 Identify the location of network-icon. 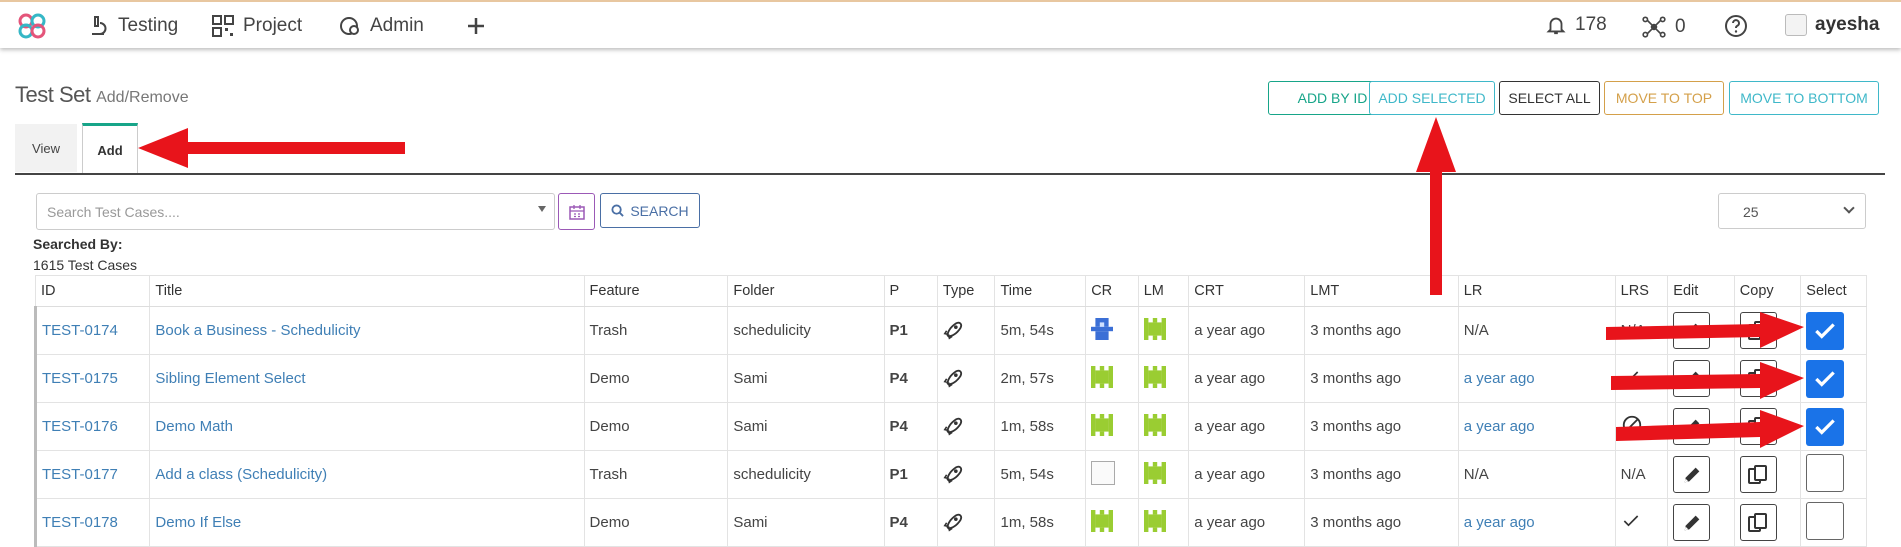
(1654, 27).